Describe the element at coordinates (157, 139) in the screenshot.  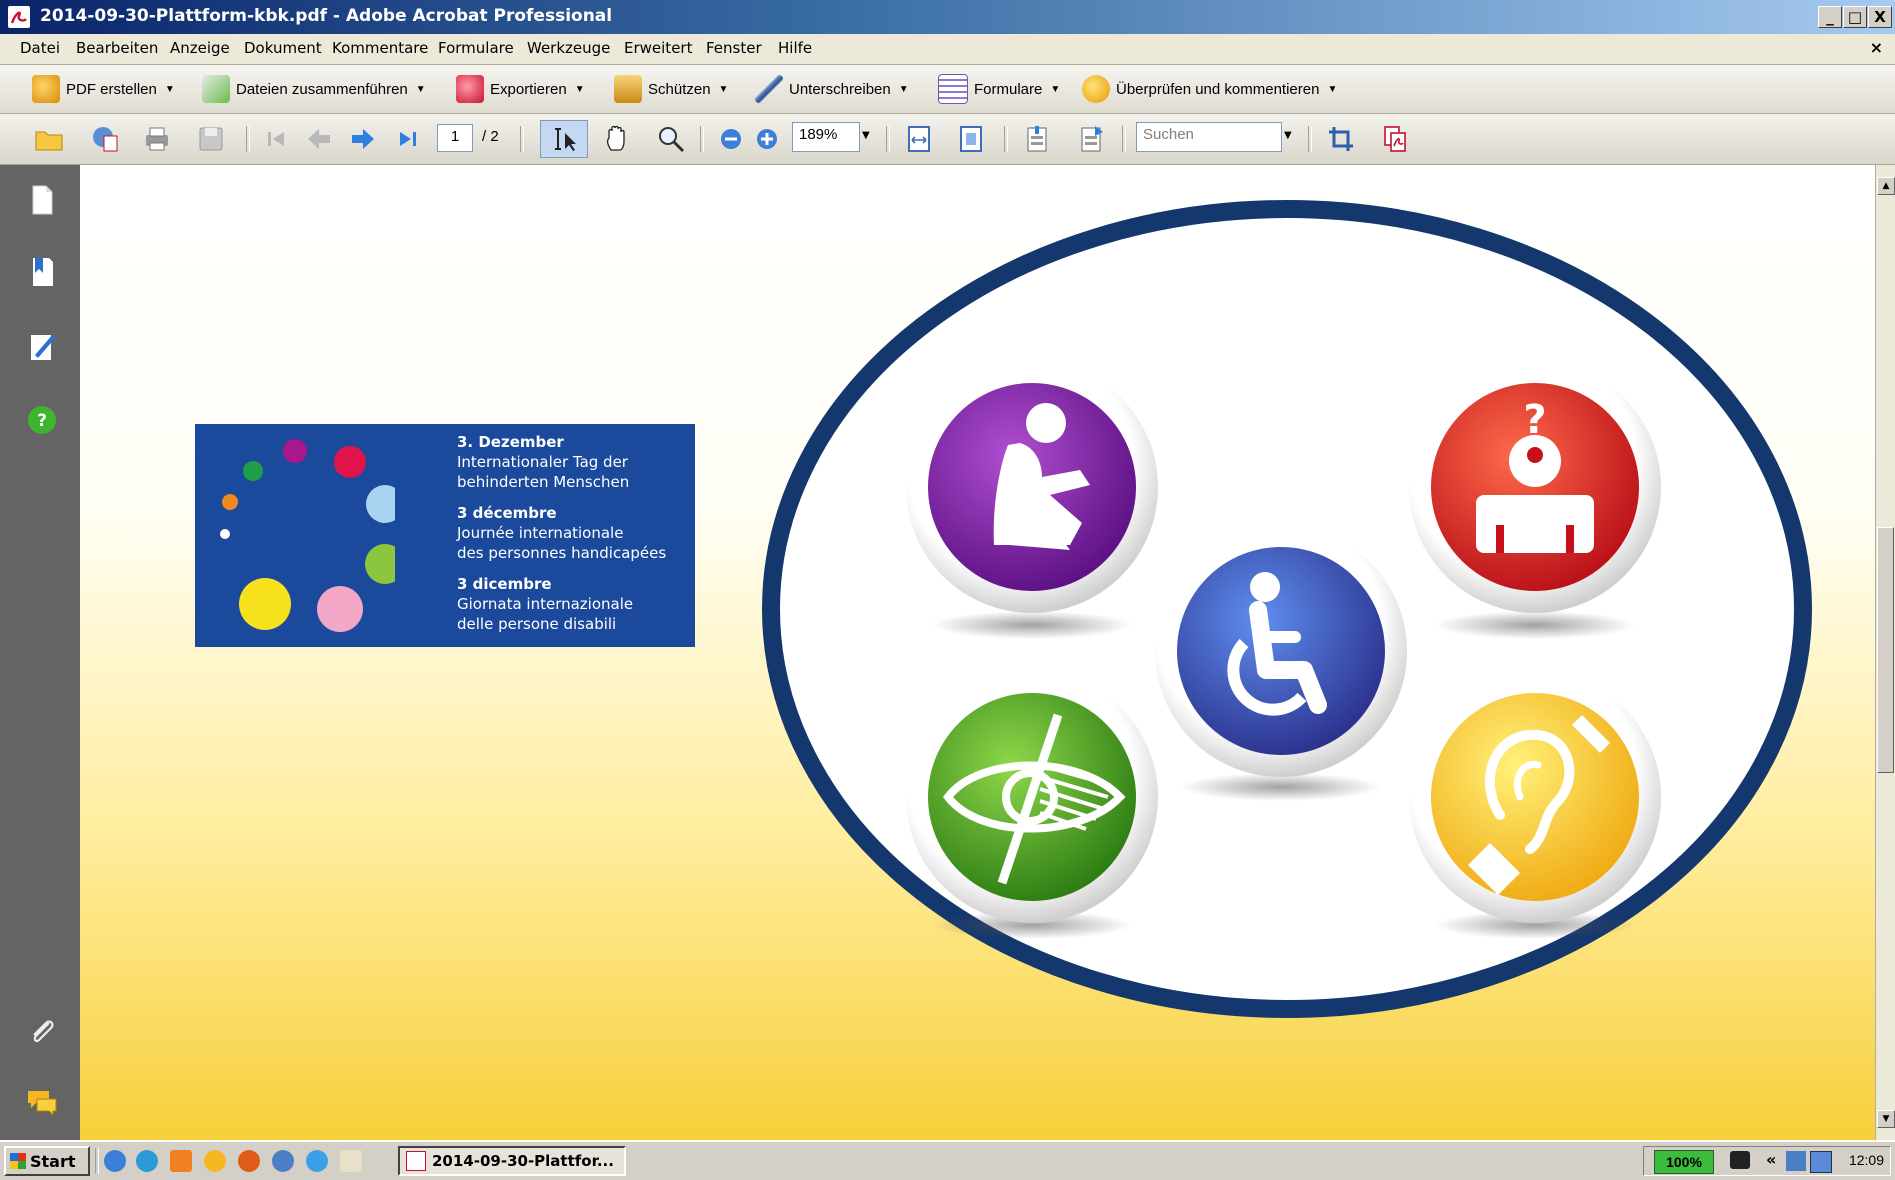
I see `print-icon` at that location.